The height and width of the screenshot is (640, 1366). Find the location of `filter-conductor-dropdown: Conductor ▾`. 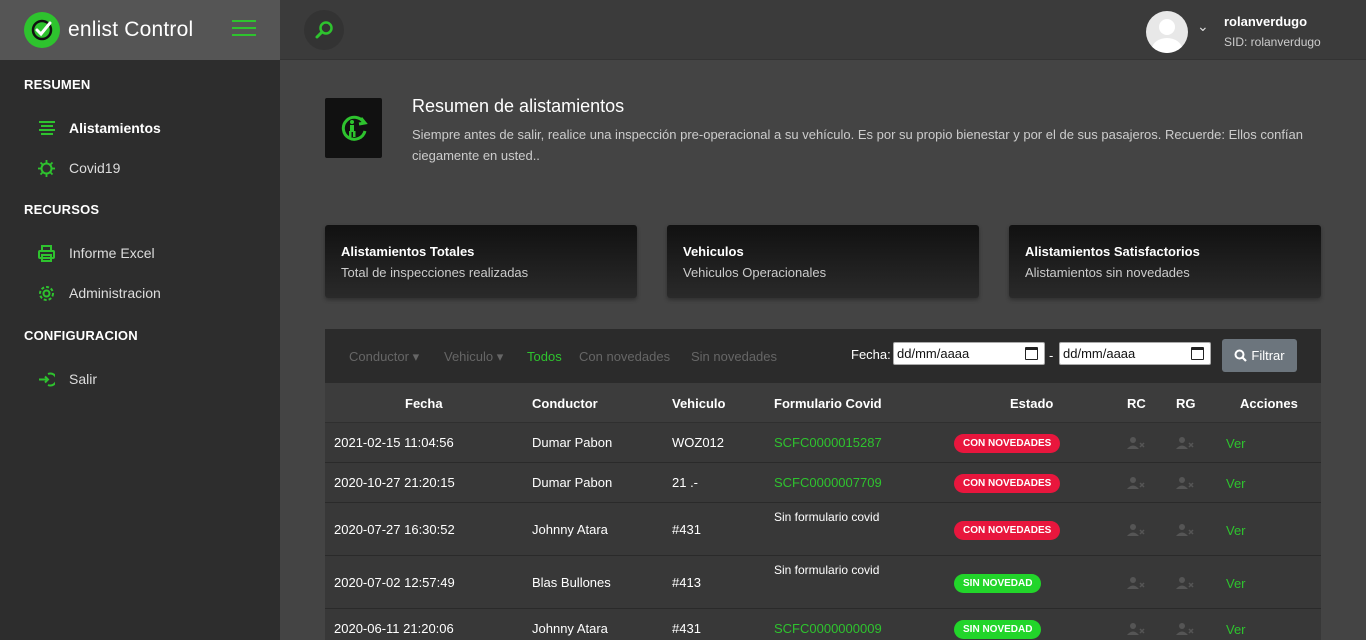

filter-conductor-dropdown: Conductor ▾ is located at coordinates (384, 357).